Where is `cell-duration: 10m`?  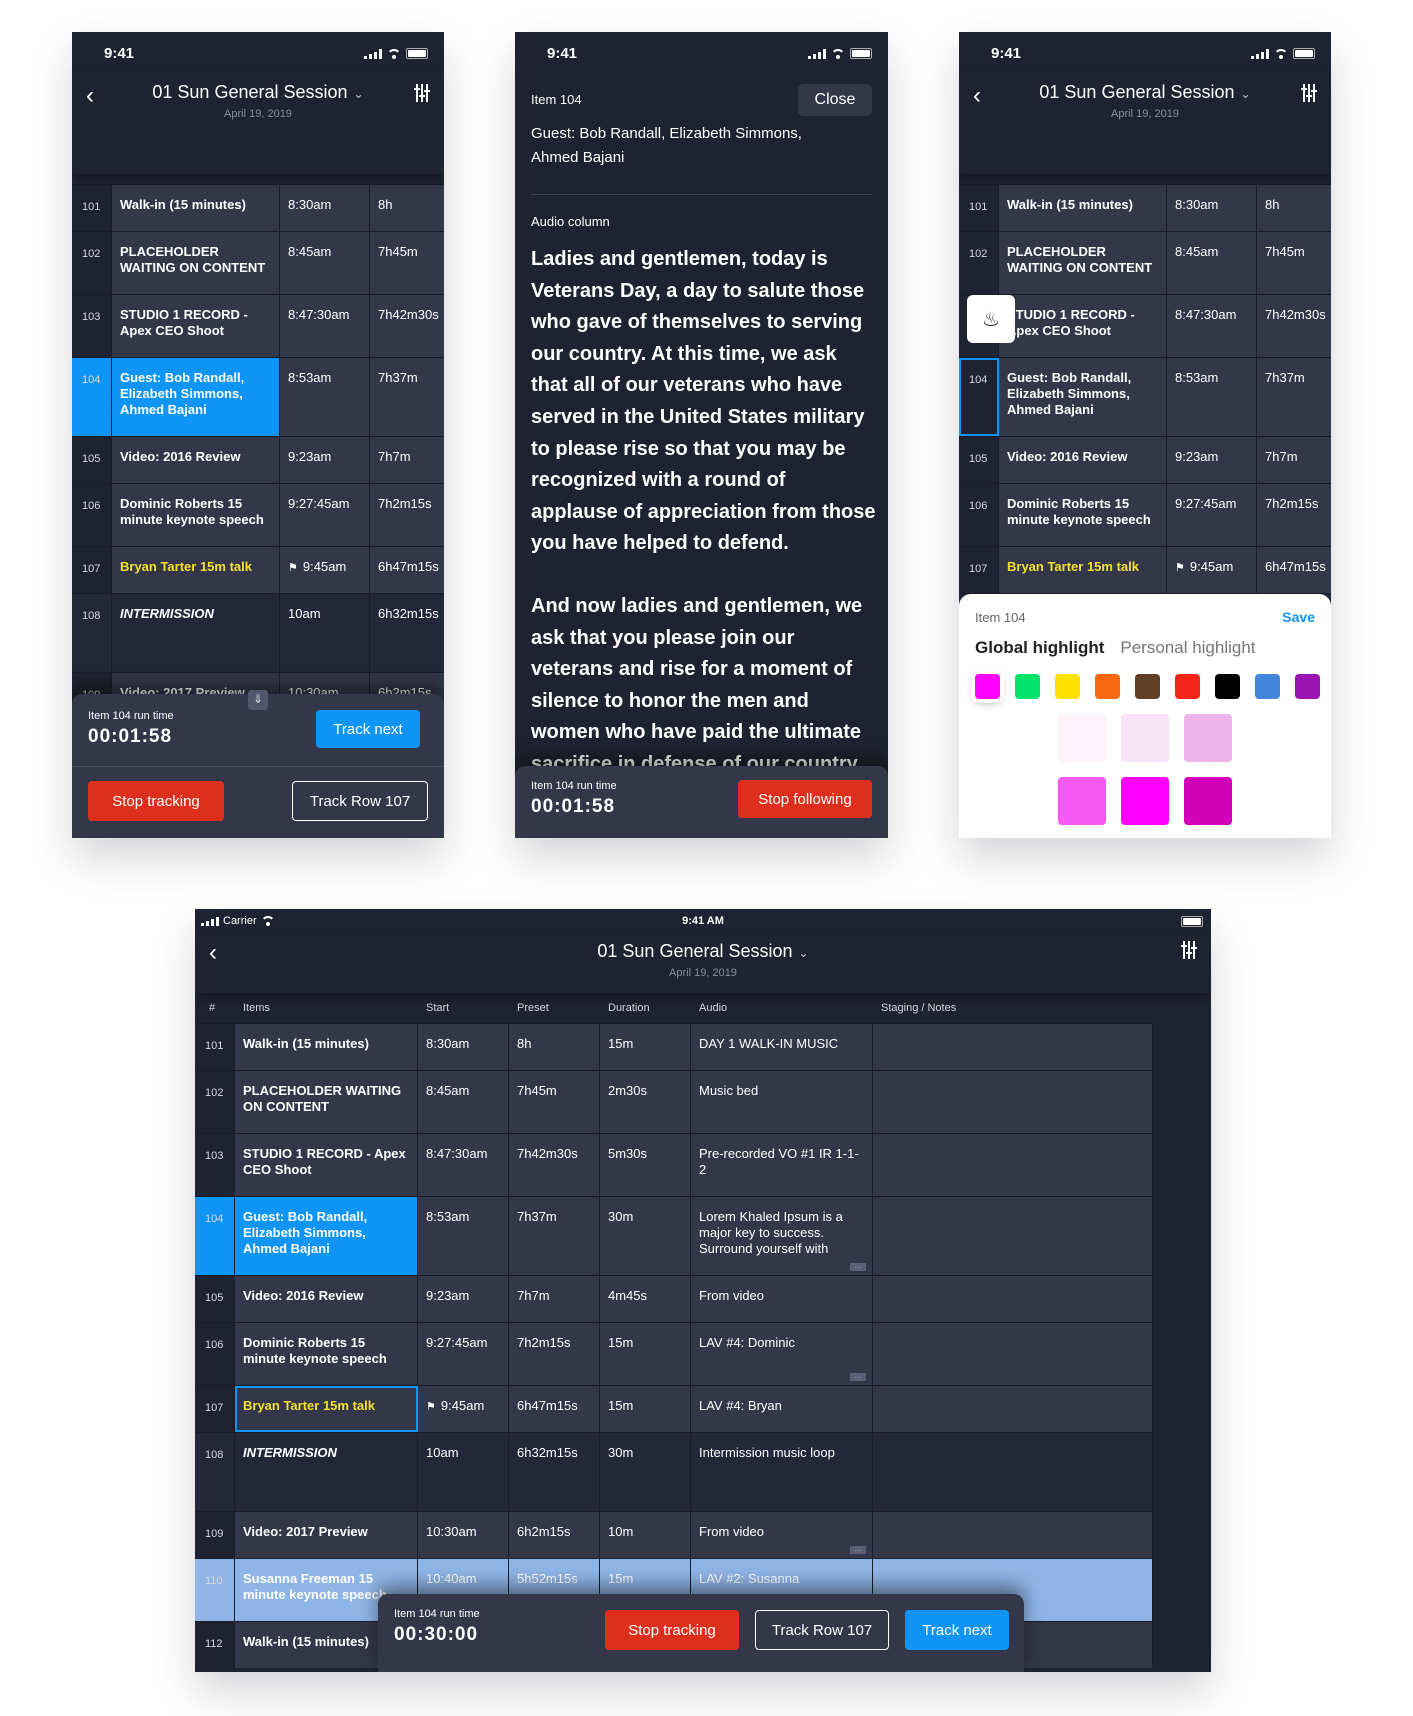
cell-duration: 10m is located at coordinates (645, 1535).